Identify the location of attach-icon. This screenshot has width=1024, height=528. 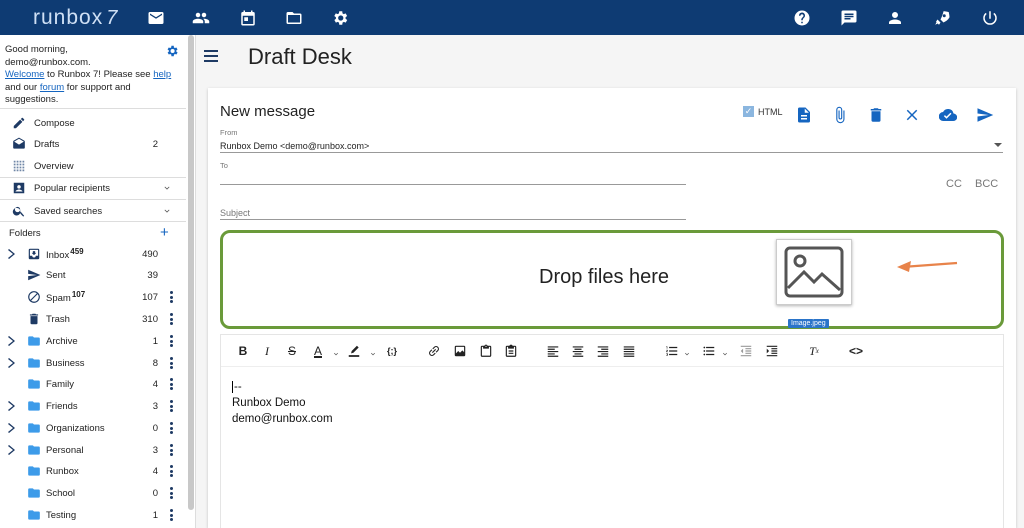
(840, 115).